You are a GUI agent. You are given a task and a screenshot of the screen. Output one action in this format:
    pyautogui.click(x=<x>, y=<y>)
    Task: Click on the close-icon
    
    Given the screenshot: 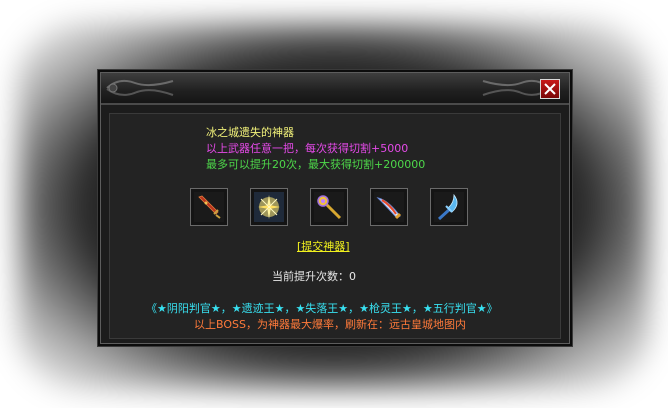 What is the action you would take?
    pyautogui.click(x=550, y=89)
    